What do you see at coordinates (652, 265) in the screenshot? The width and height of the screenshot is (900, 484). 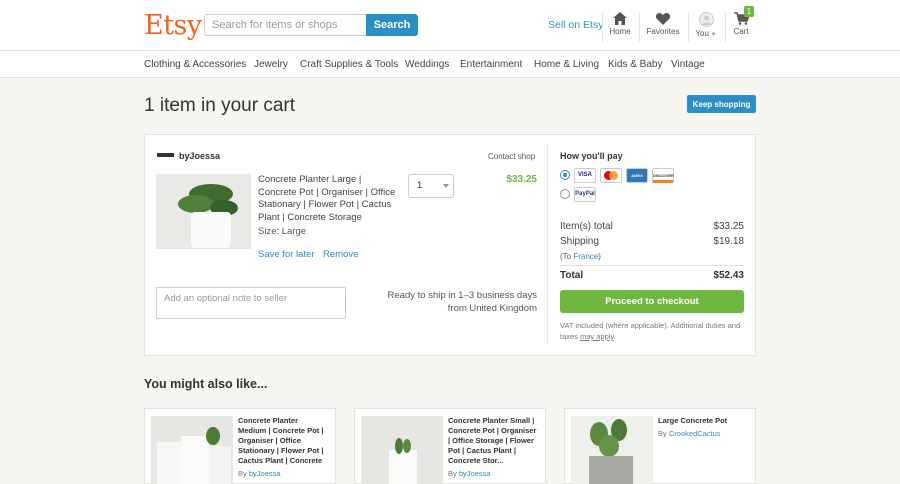 I see `divider` at bounding box center [652, 265].